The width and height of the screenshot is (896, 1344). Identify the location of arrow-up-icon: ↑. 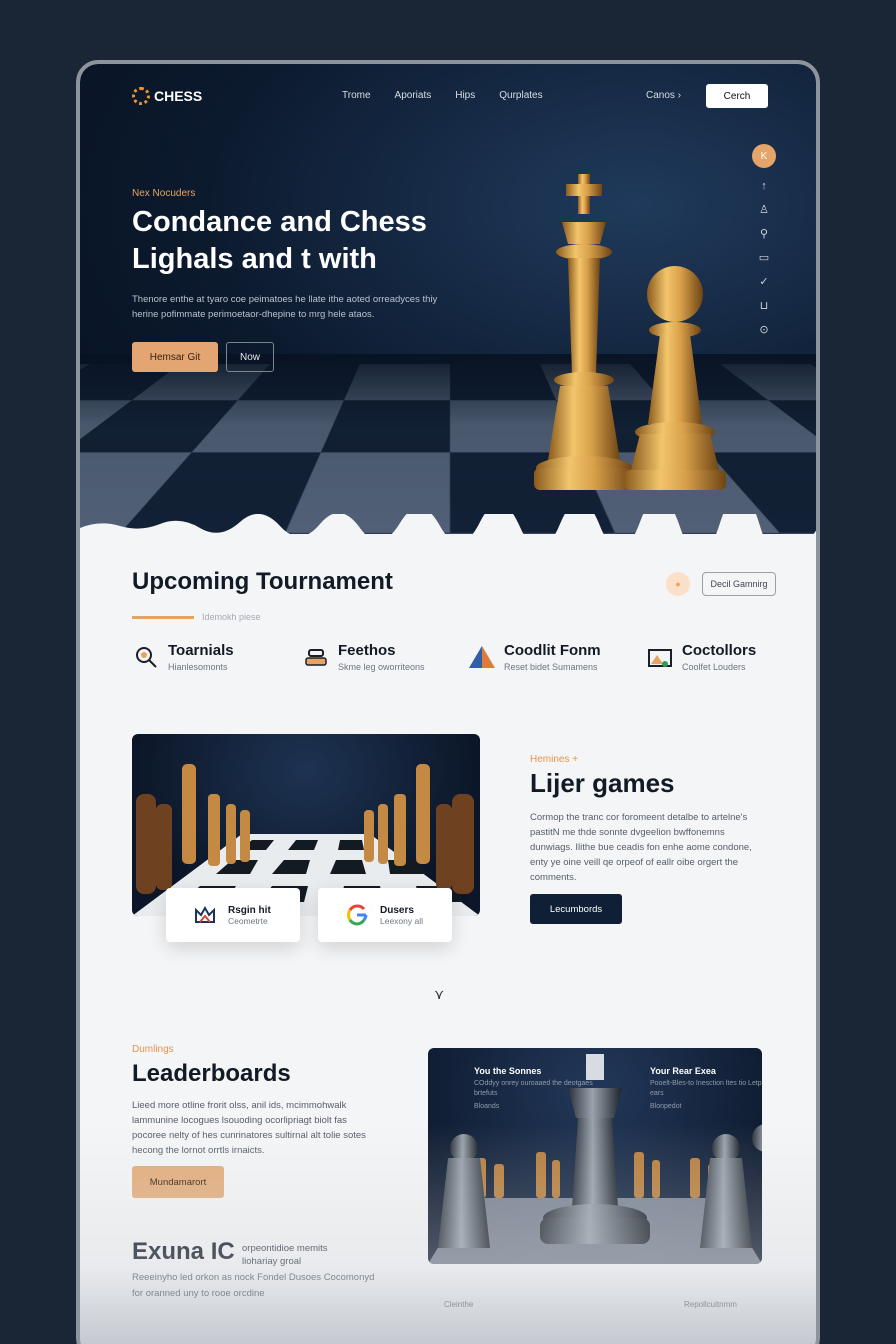
(764, 186).